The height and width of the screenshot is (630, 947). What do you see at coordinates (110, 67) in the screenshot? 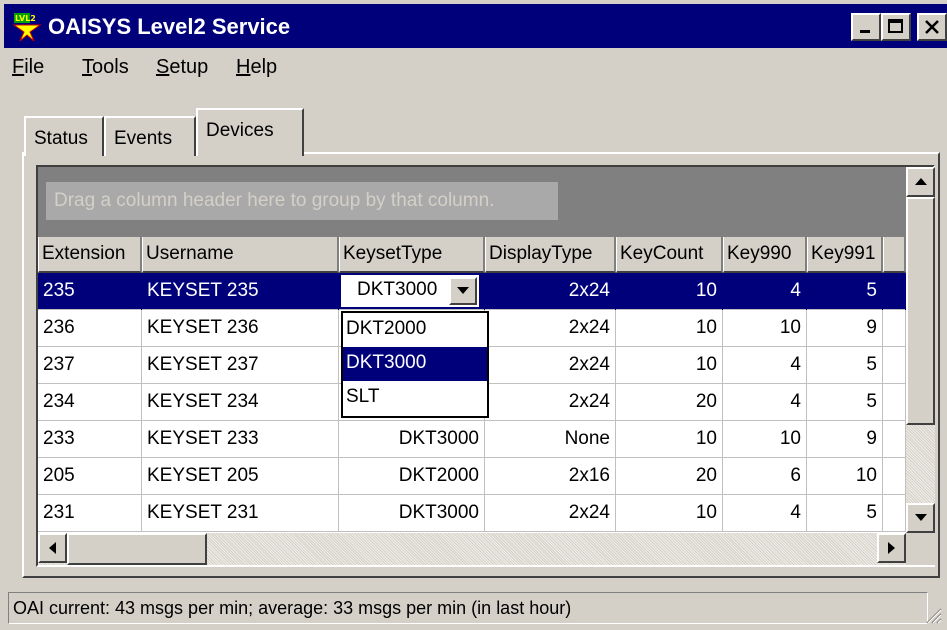
I see `menu-tools-label: ools` at bounding box center [110, 67].